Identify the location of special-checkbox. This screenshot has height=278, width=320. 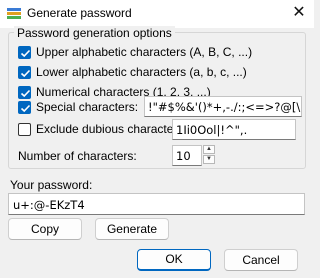
(24, 107).